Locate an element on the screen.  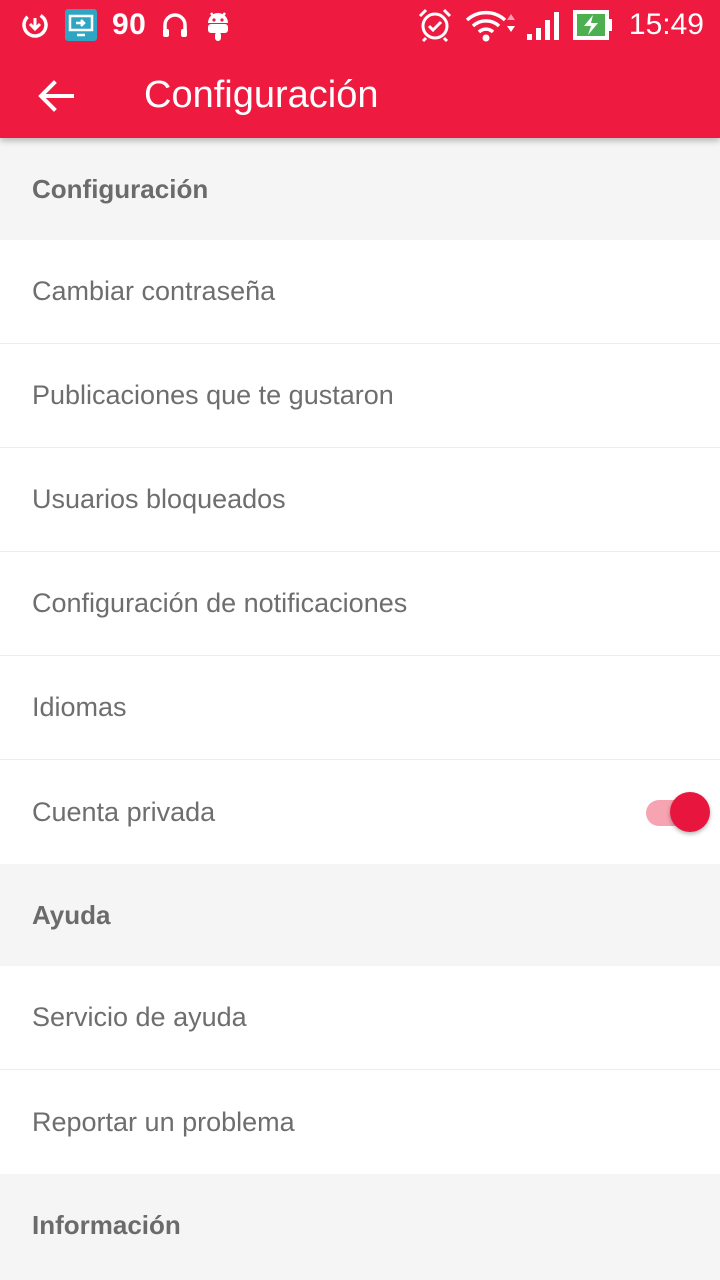
private-account-toggle is located at coordinates (679, 812).